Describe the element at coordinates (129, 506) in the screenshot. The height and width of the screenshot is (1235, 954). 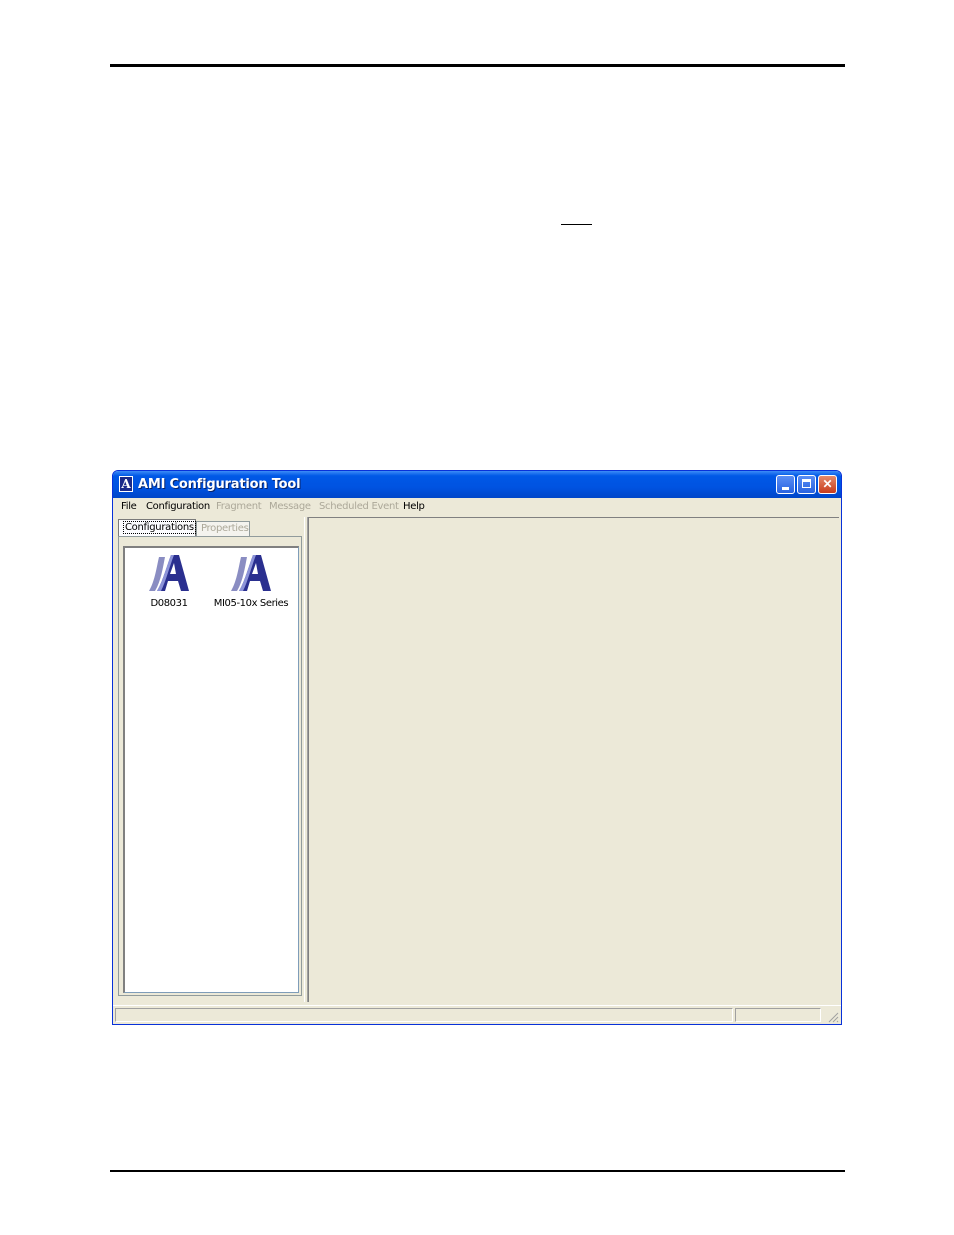
I see `menu-file: File` at that location.